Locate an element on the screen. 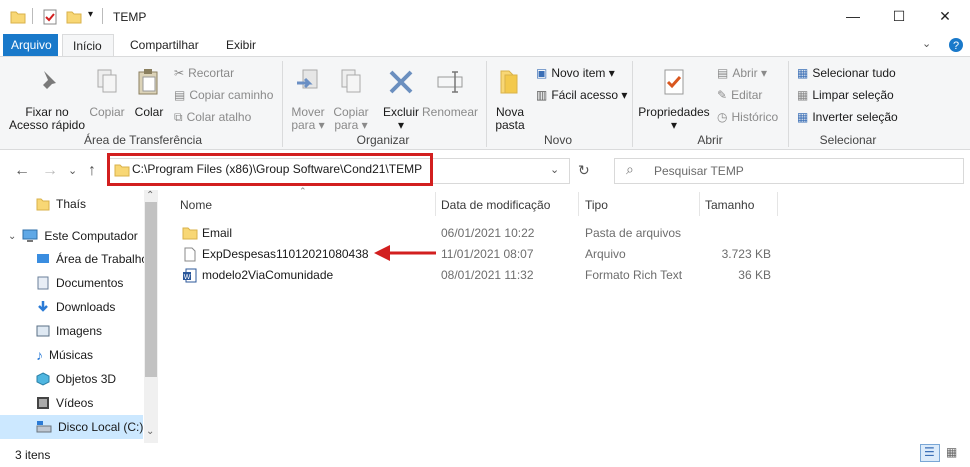 The height and width of the screenshot is (467, 970). column-header-type: Tipo is located at coordinates (596, 205).